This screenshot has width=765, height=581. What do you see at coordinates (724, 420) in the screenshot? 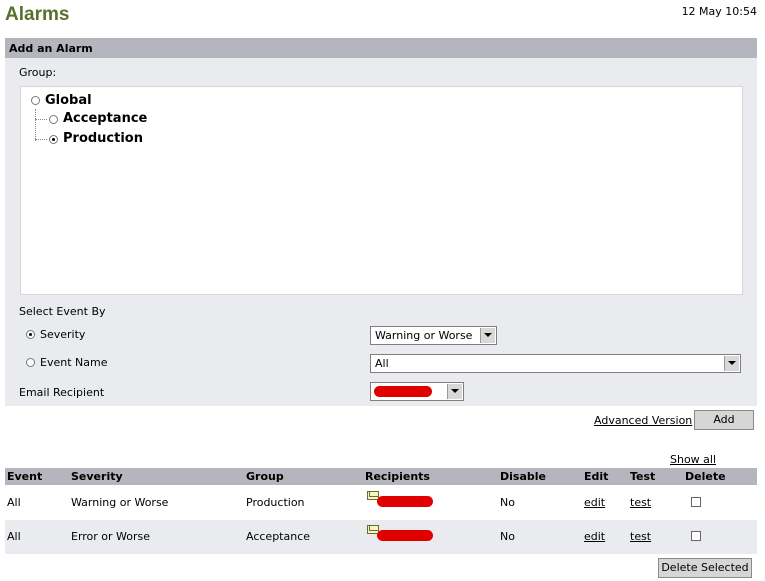
I see `add-button: Add` at bounding box center [724, 420].